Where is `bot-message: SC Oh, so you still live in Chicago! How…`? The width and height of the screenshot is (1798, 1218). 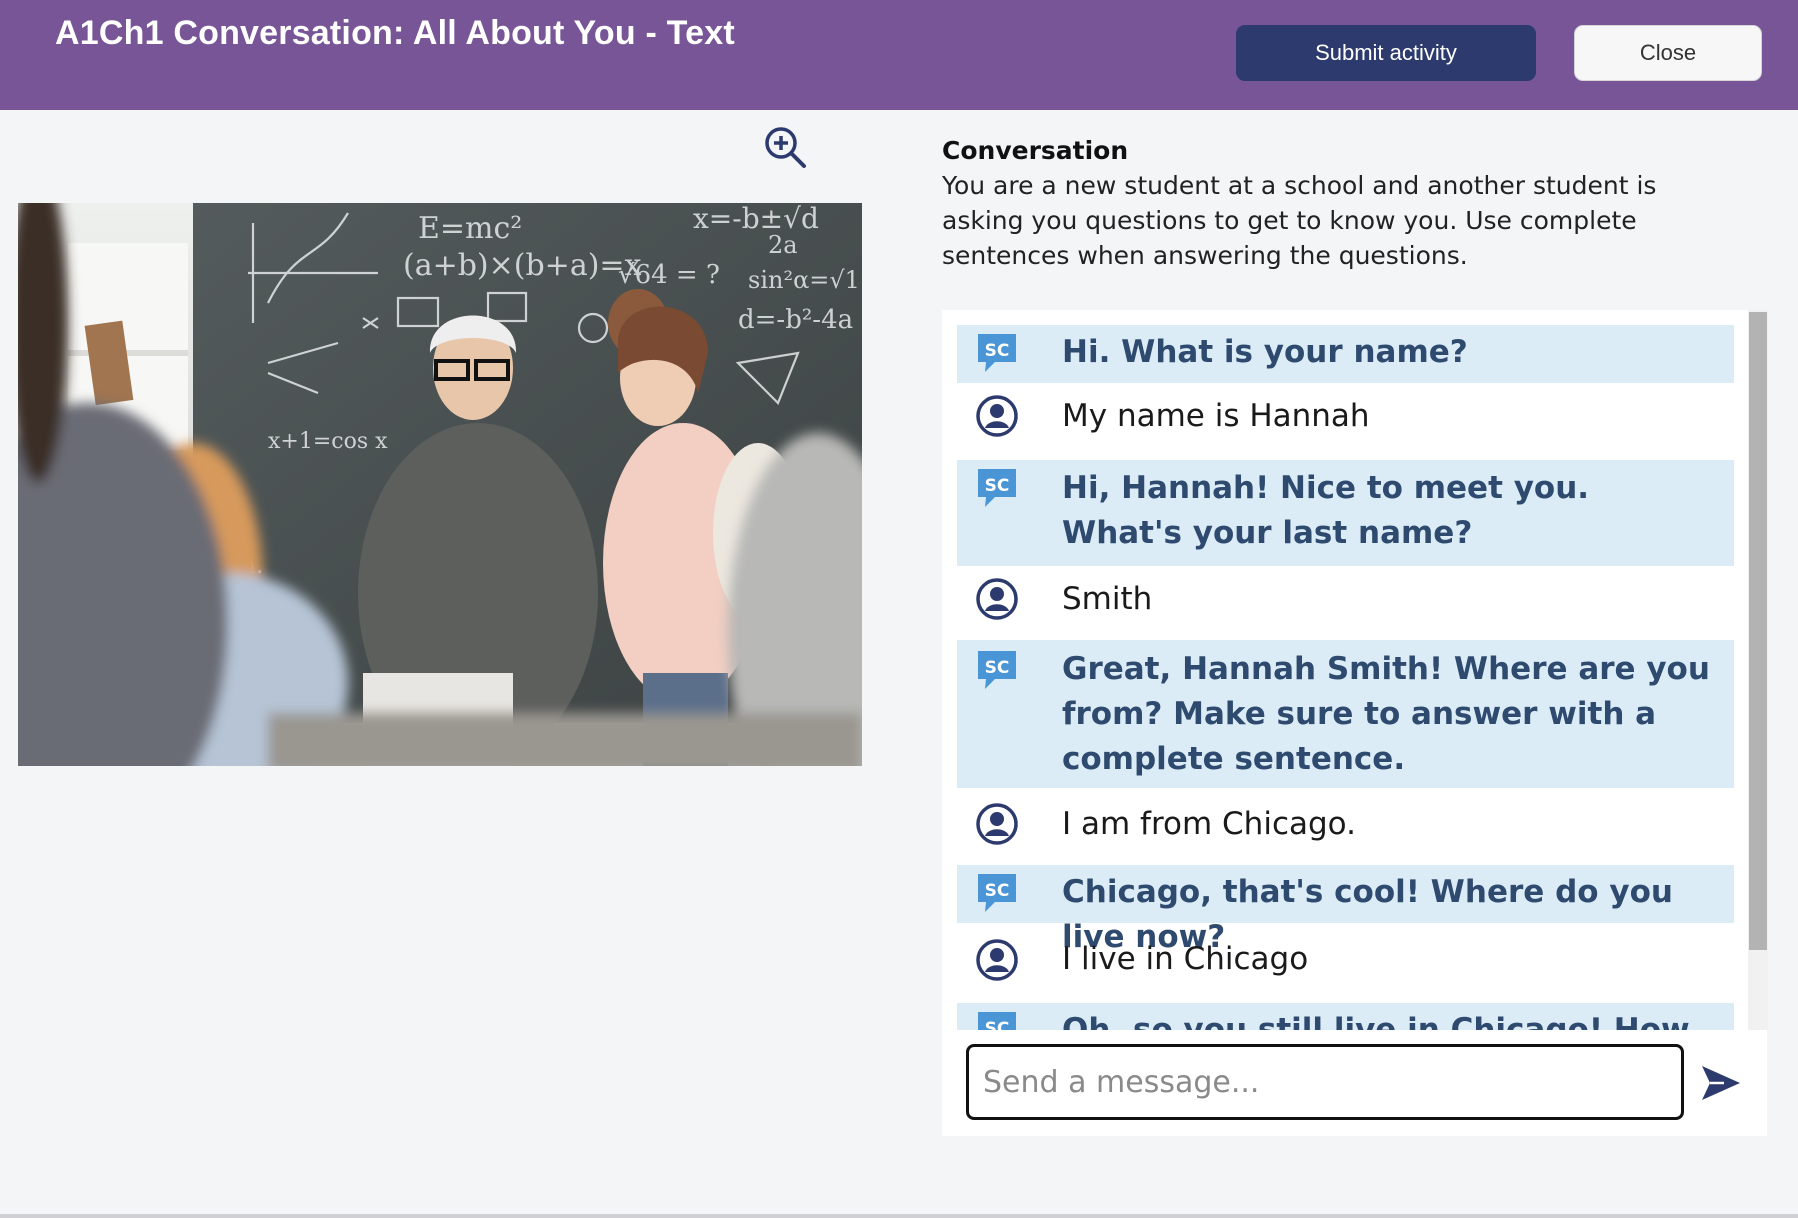
bot-message: SC Oh, so you still live in Chicago! How… is located at coordinates (1345, 1016).